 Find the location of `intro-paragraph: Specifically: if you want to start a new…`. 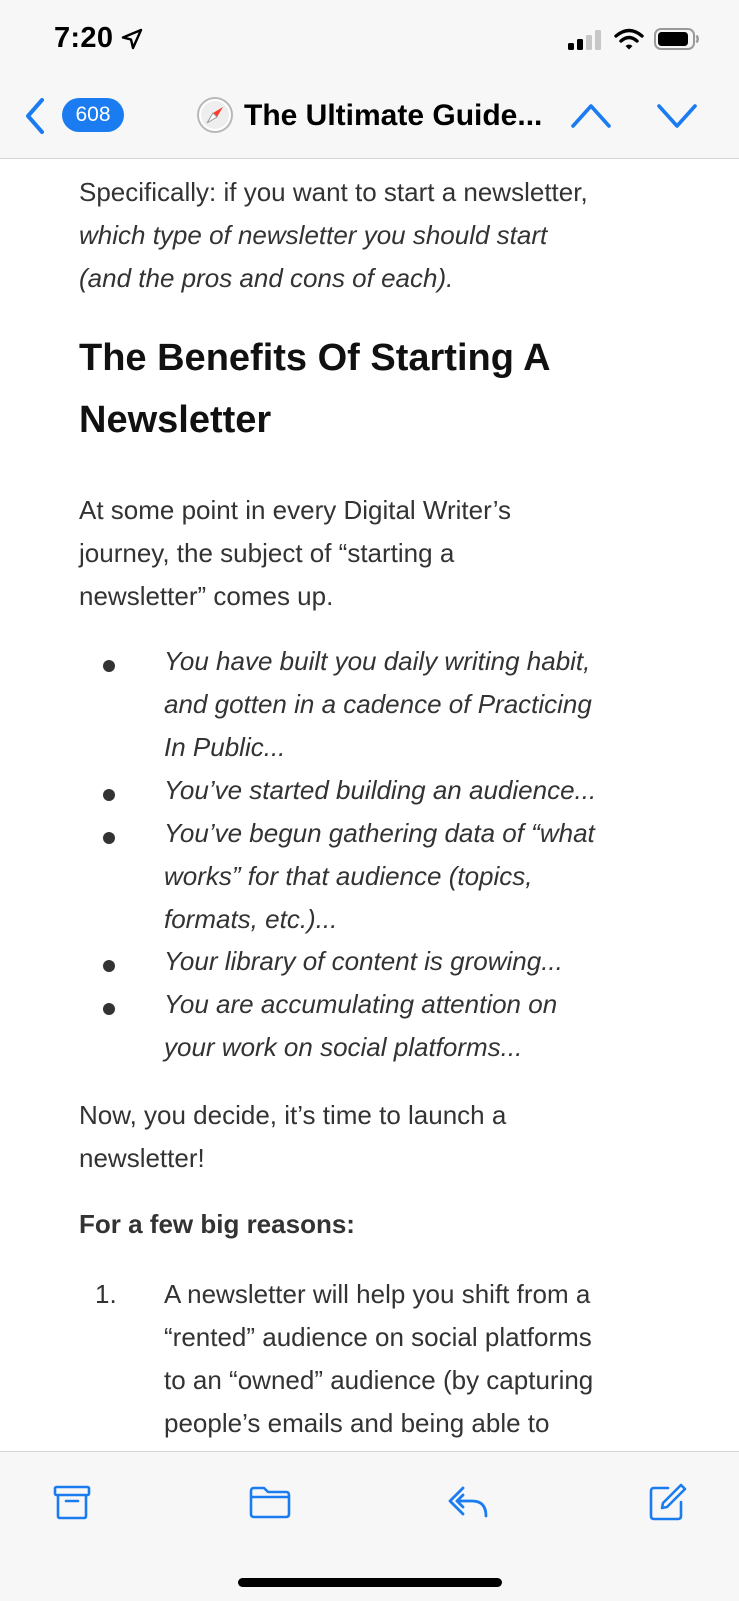

intro-paragraph: Specifically: if you want to start a new… is located at coordinates (379, 235).